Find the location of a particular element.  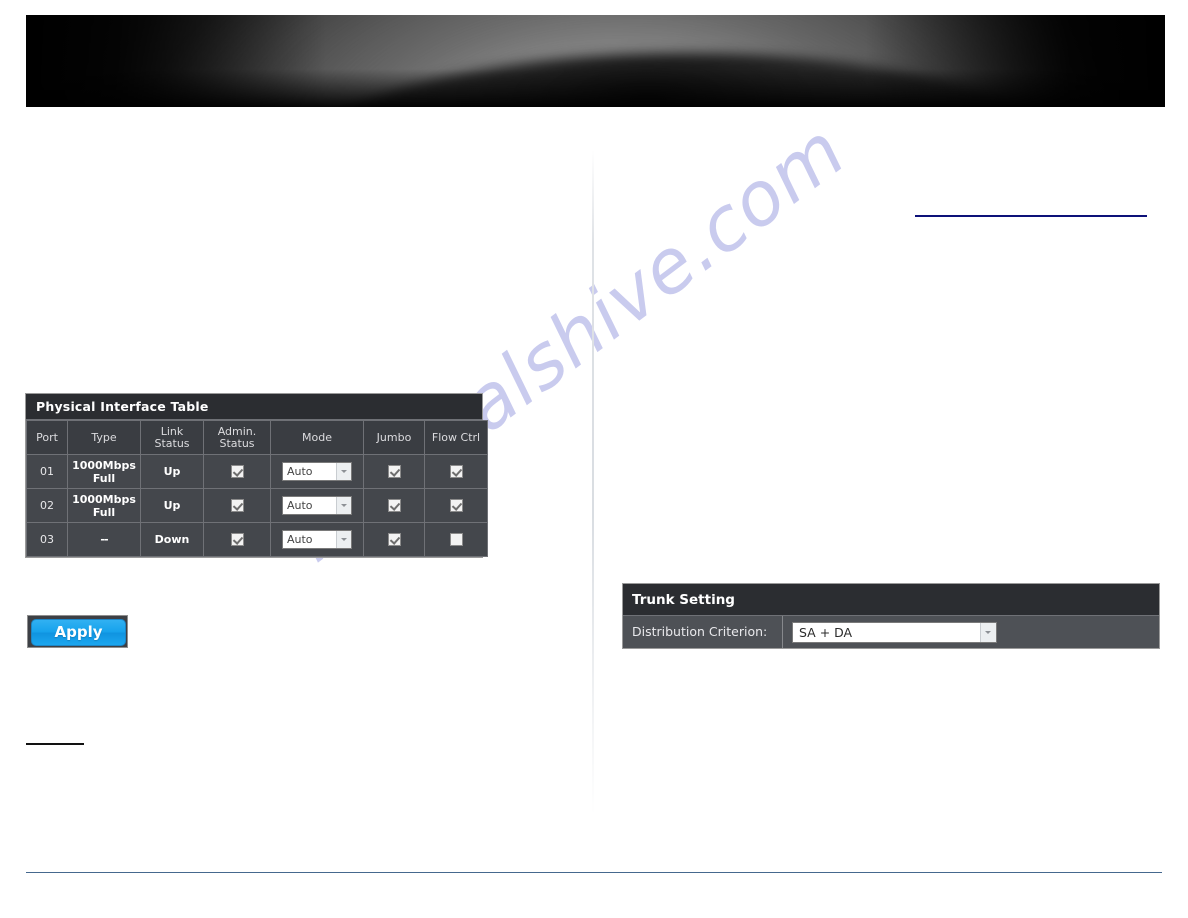

table-row: 02 1000Mbps Full Up Auto is located at coordinates (257, 505).